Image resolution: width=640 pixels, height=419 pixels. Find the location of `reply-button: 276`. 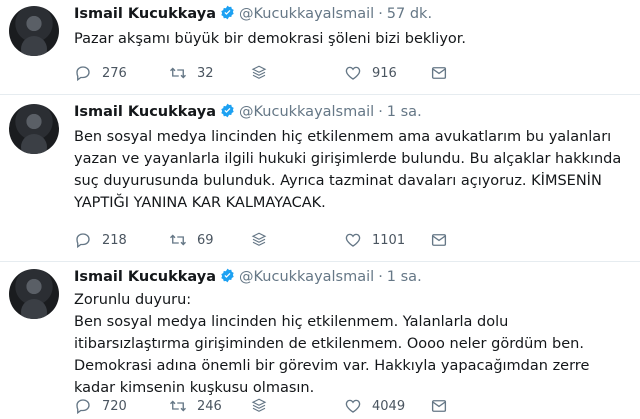

reply-button: 276 is located at coordinates (100, 73).